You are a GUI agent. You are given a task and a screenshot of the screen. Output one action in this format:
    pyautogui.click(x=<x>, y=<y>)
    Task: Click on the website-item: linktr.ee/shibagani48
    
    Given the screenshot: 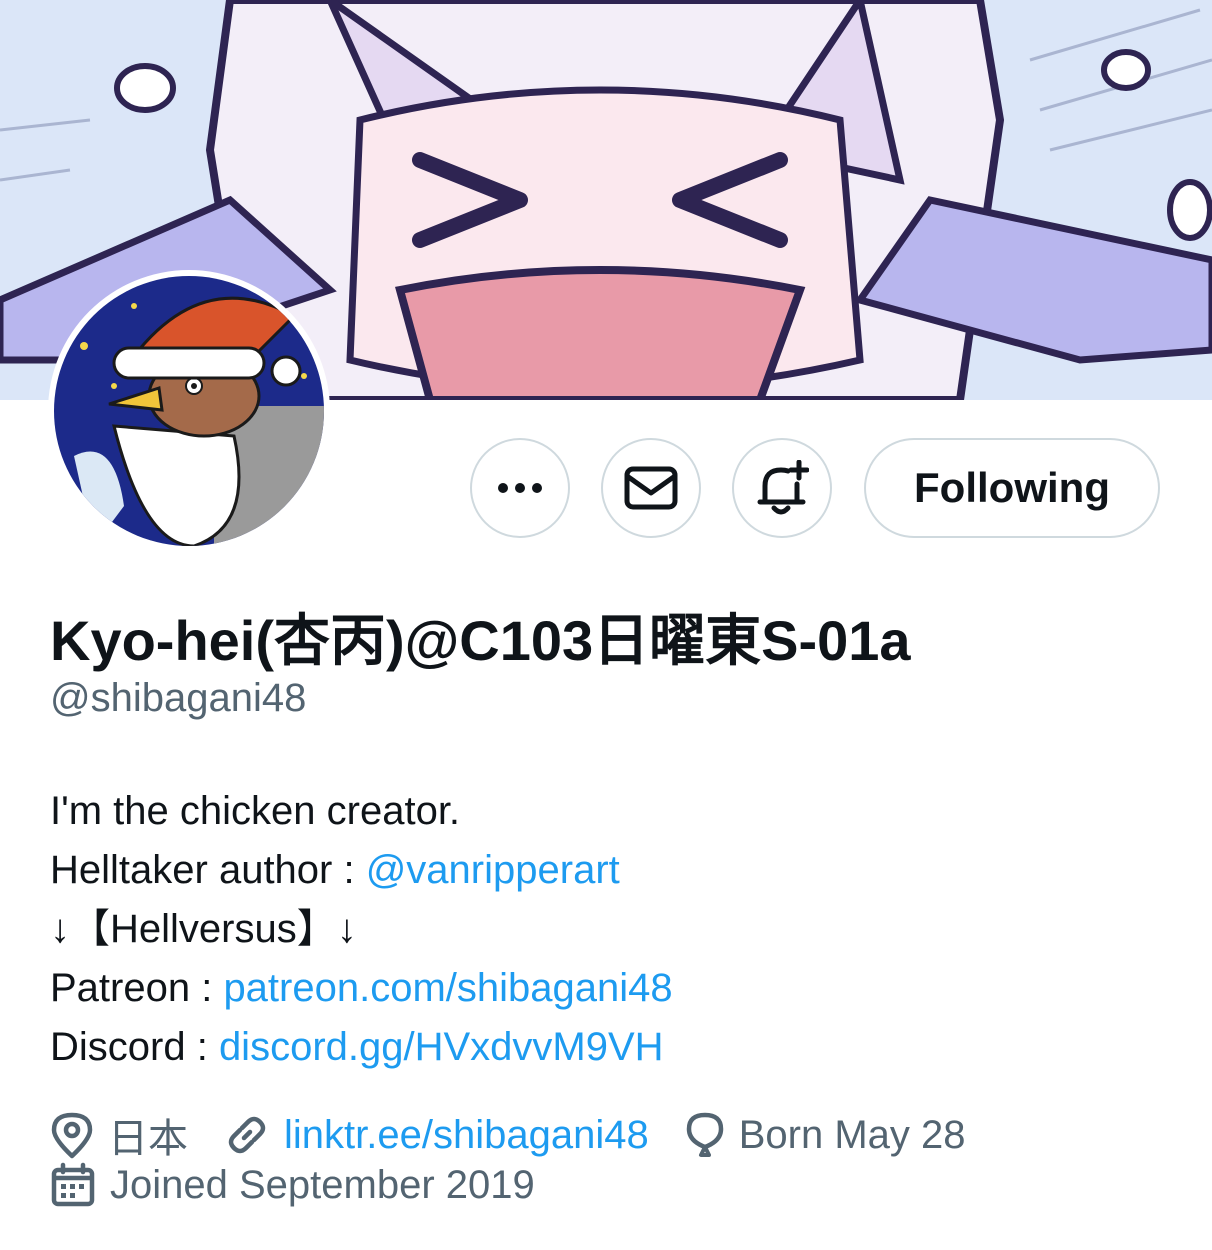 What is the action you would take?
    pyautogui.click(x=436, y=1135)
    